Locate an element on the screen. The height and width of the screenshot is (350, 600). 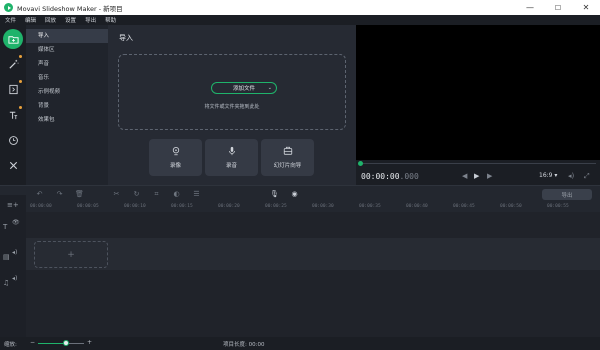
slideshow-wizard-button: 幻灯片向导 is located at coordinates (287, 157).